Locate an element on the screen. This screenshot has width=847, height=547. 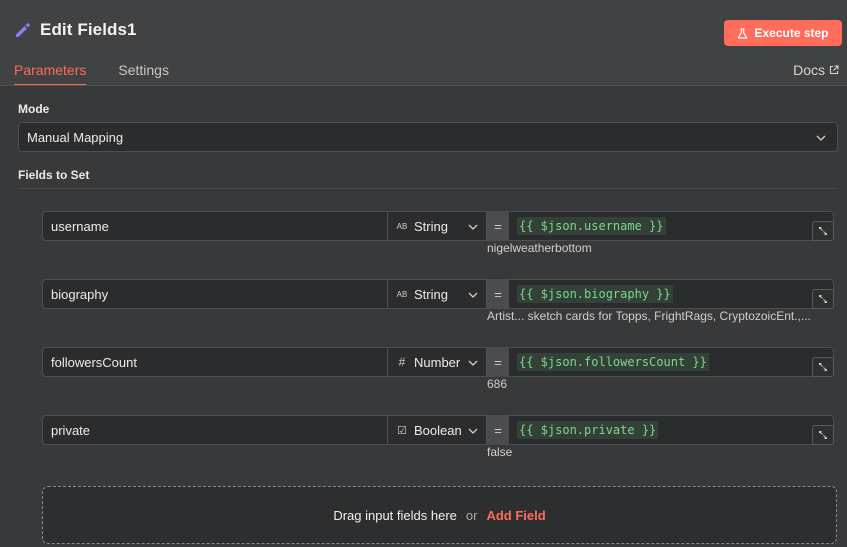
execute-step-label: Execute step is located at coordinates (791, 33).